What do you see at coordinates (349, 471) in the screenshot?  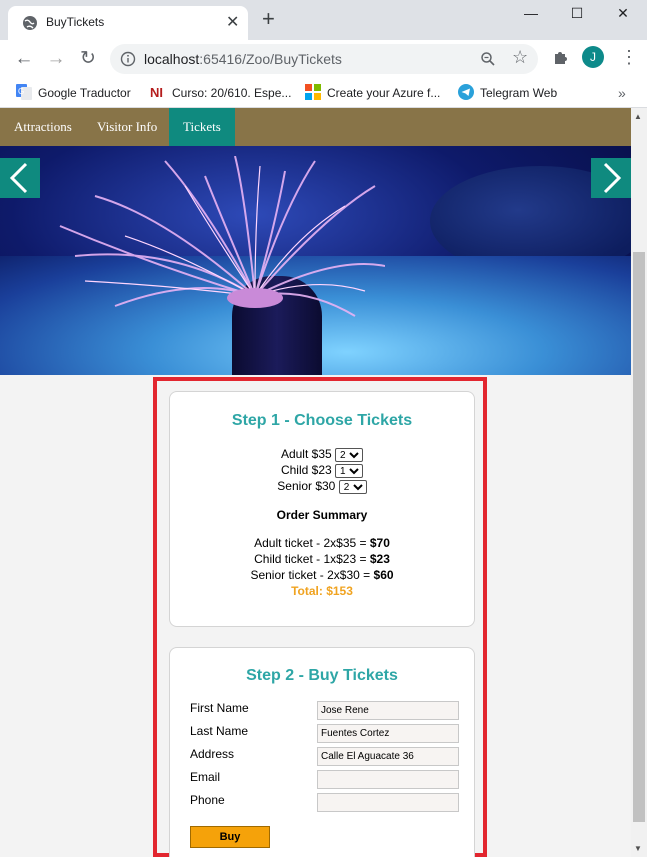 I see `child-quantity-select: 1` at bounding box center [349, 471].